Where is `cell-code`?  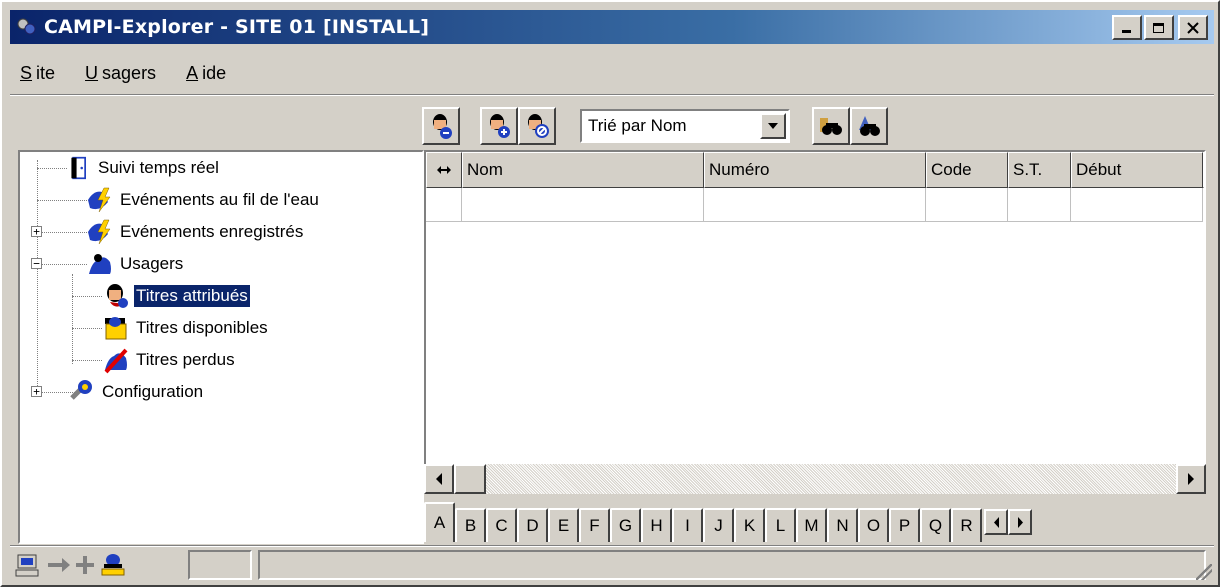 cell-code is located at coordinates (967, 205).